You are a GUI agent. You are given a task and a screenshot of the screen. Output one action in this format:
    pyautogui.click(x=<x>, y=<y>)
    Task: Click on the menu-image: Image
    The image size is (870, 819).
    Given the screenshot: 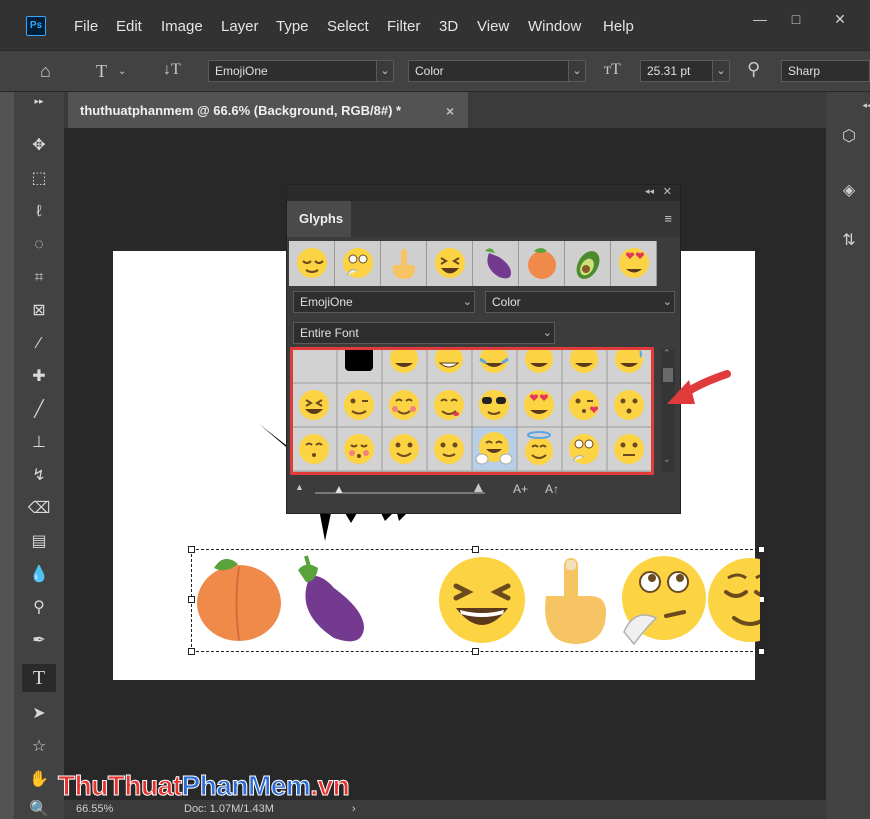 What is the action you would take?
    pyautogui.click(x=182, y=26)
    